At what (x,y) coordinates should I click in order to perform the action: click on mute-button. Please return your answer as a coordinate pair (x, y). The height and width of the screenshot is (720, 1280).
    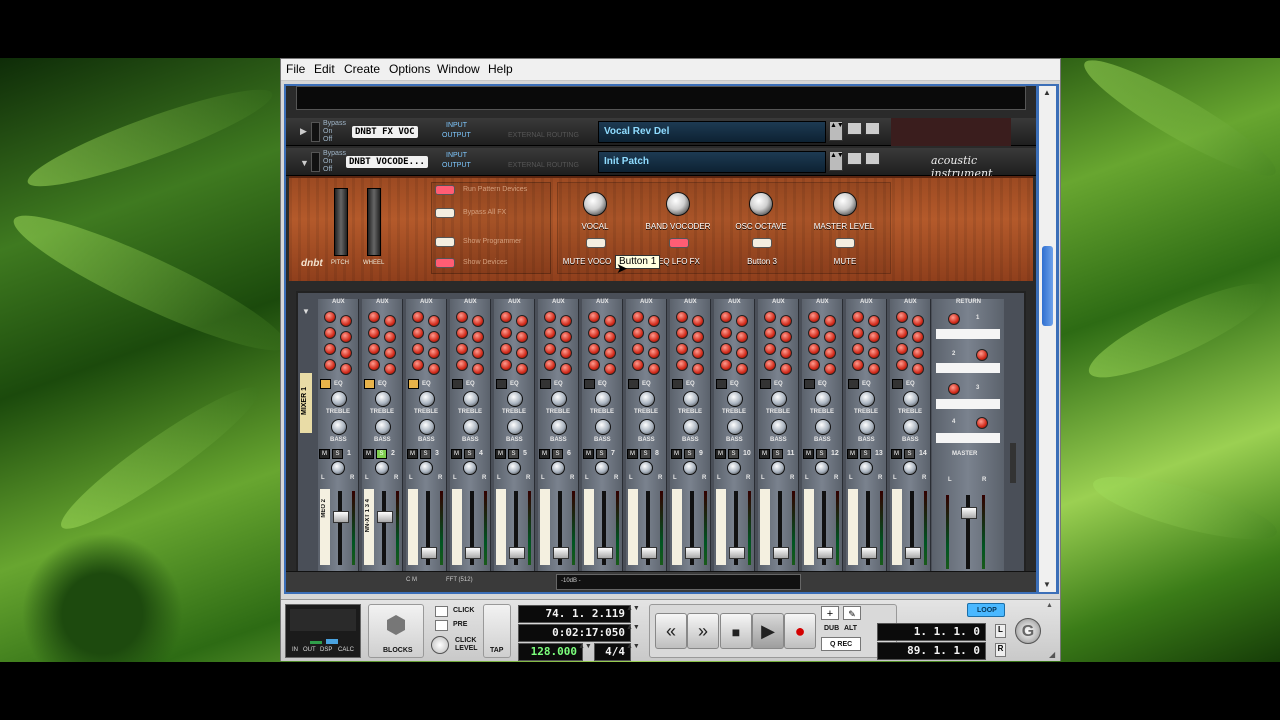
    Looking at the image, I should click on (845, 243).